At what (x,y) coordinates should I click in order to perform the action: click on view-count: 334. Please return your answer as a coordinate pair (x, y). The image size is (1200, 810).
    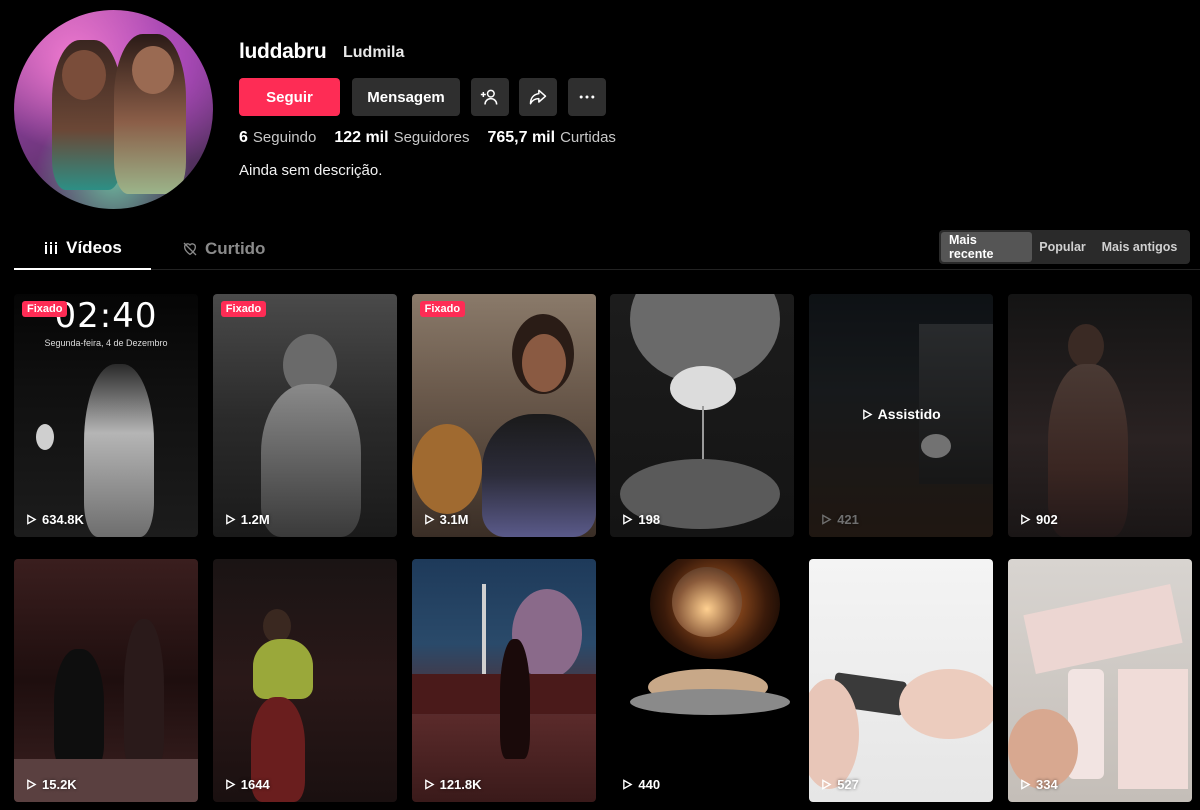
    Looking at the image, I should click on (1039, 784).